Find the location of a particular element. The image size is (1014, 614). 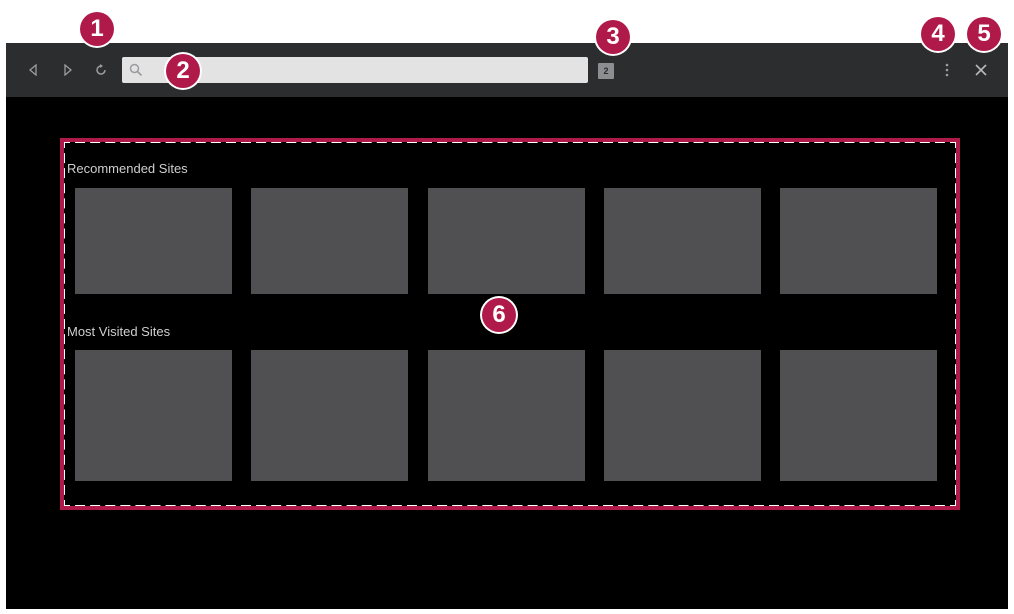

most-visited-sites-title: Most Visited Sites is located at coordinates (119, 331).